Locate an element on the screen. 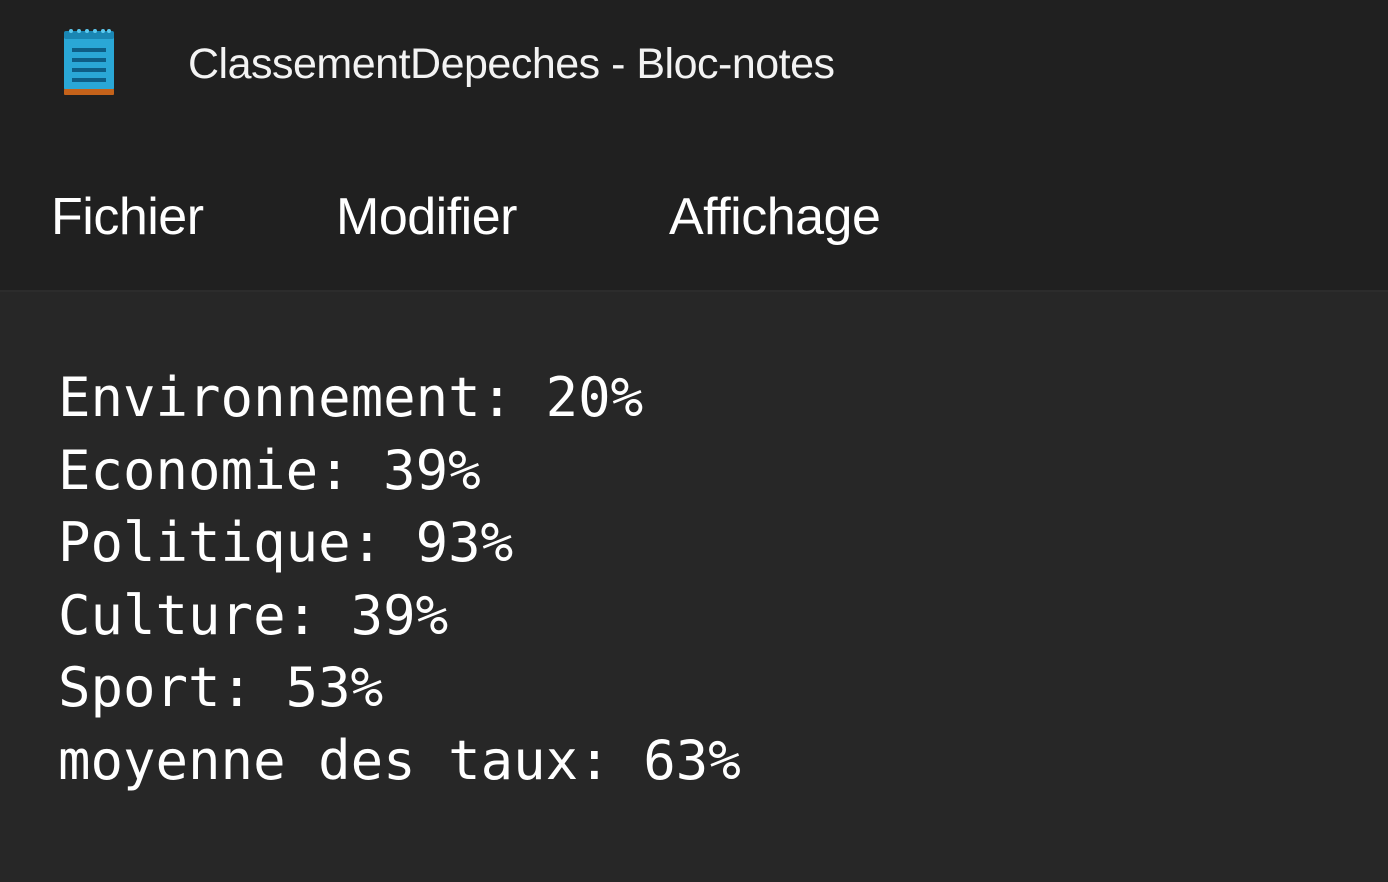 The height and width of the screenshot is (882, 1388). text-line: Environnement: 20% is located at coordinates (351, 397).